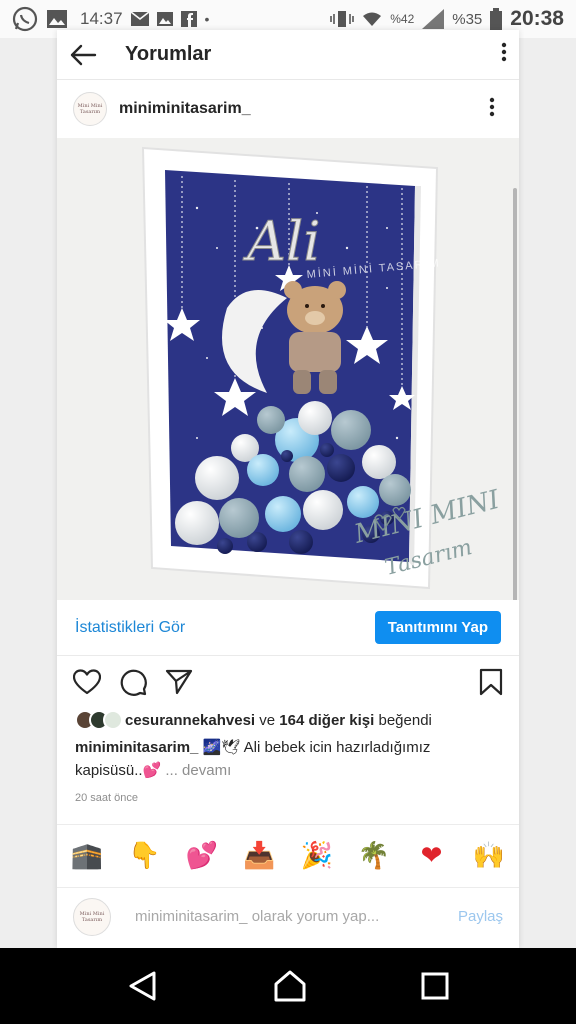  I want to click on post-comment-button: Paylaş, so click(480, 916).